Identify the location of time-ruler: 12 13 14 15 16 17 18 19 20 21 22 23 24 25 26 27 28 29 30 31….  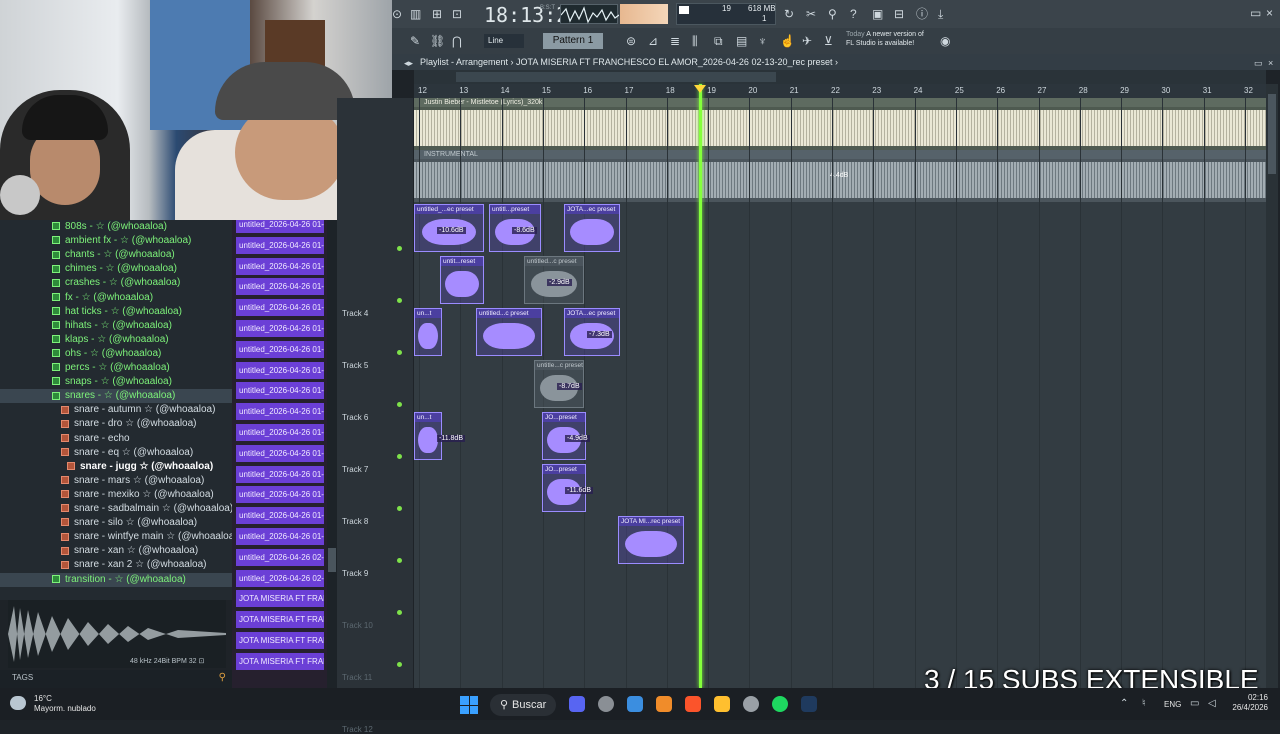
(840, 91).